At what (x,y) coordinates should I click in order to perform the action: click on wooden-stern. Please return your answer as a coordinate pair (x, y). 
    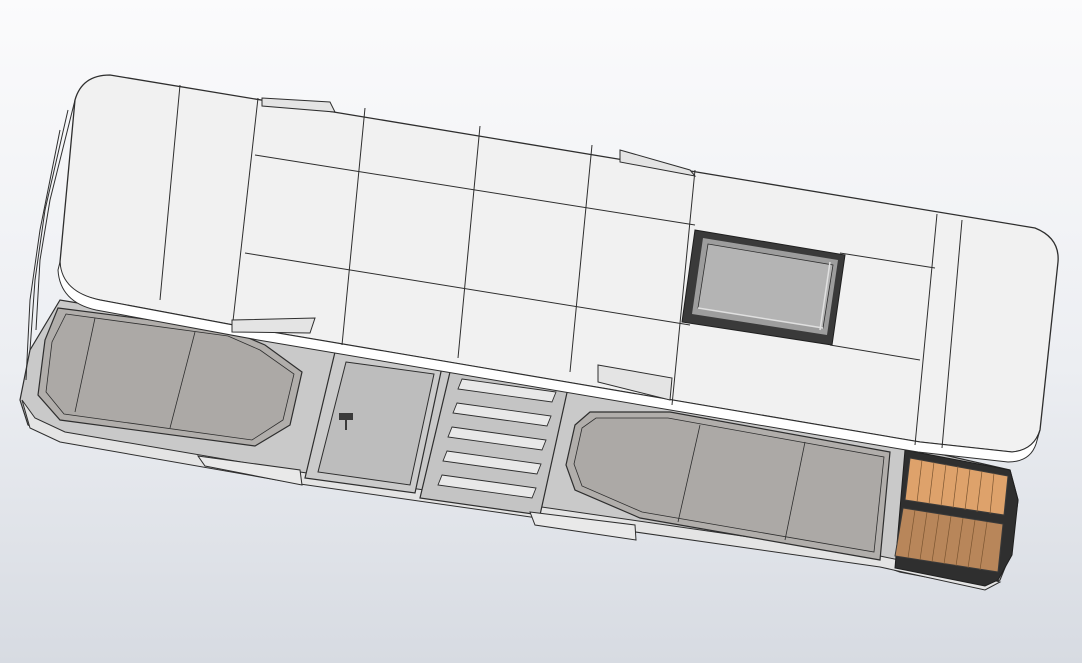
    Looking at the image, I should click on (956, 518).